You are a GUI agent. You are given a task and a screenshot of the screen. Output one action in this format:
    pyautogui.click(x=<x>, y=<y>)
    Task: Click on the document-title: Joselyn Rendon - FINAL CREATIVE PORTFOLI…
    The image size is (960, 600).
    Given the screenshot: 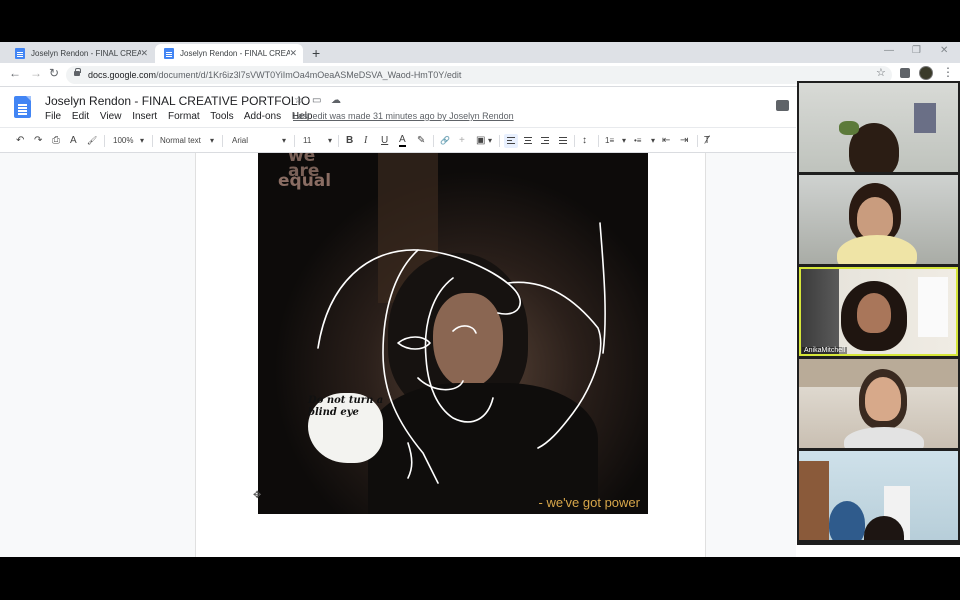 What is the action you would take?
    pyautogui.click(x=177, y=101)
    